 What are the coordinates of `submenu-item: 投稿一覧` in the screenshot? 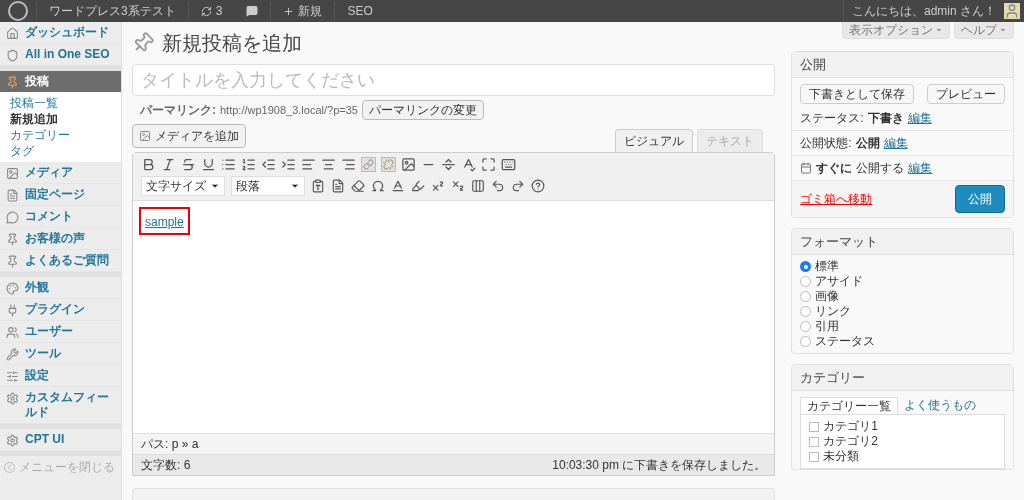 It's located at (60, 103).